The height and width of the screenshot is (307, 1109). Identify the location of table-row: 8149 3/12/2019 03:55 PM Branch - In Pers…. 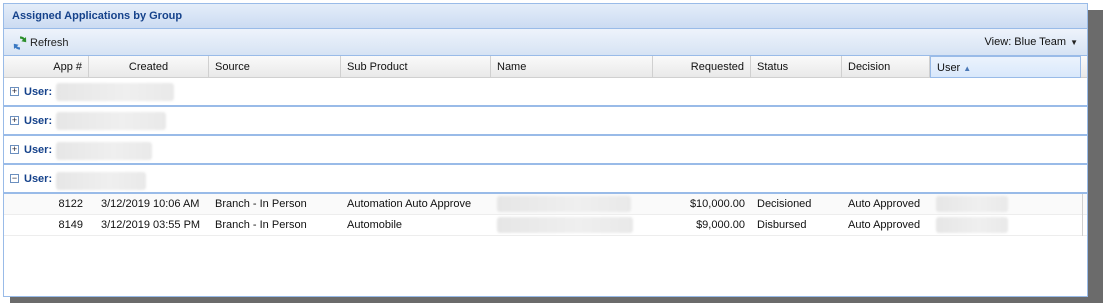
(545, 225).